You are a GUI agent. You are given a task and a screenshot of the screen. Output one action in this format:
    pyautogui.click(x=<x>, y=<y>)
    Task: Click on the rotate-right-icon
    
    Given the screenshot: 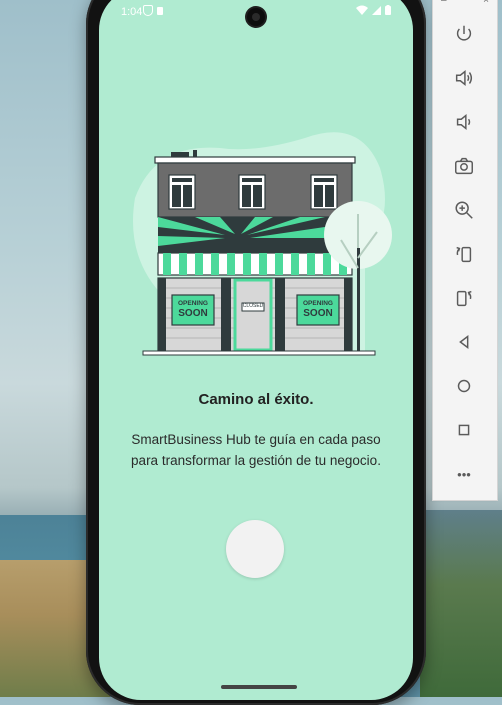 What is the action you would take?
    pyautogui.click(x=464, y=298)
    